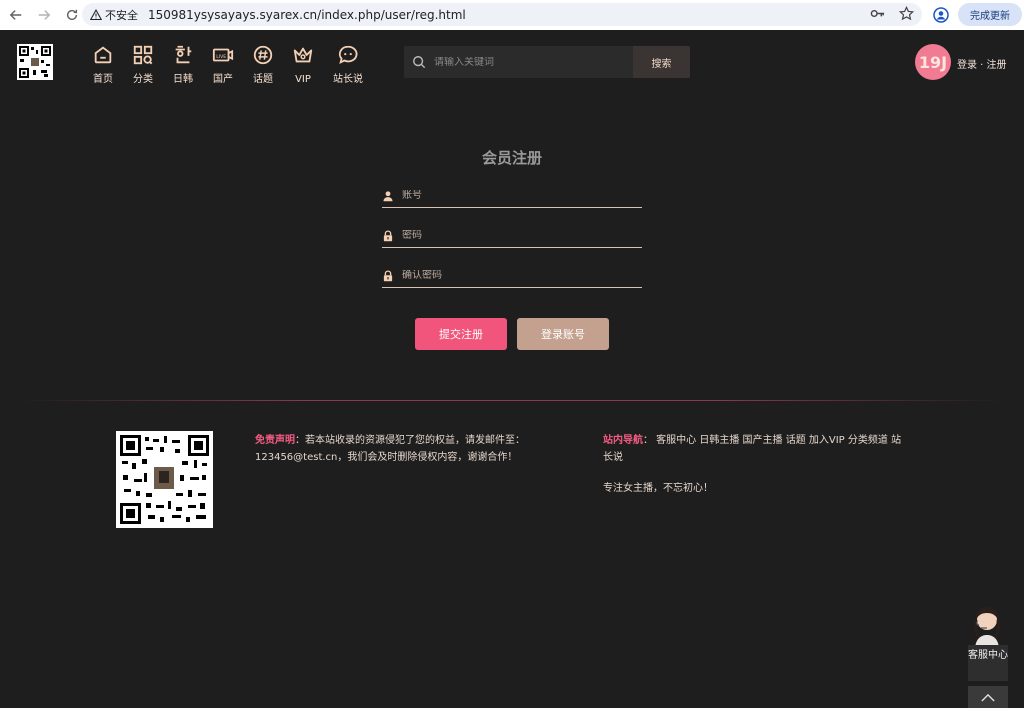 The image size is (1024, 708). Describe the element at coordinates (263, 79) in the screenshot. I see `nav-topics-label: 话题` at that location.